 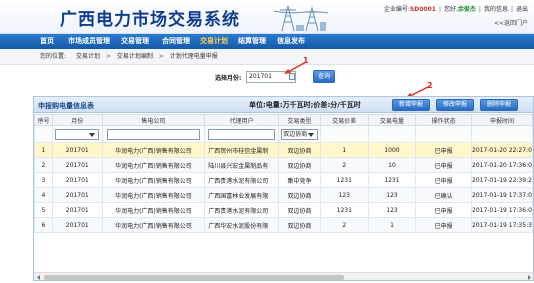 I want to click on table-cell: 广西贵港水泥有限公司, so click(x=242, y=210).